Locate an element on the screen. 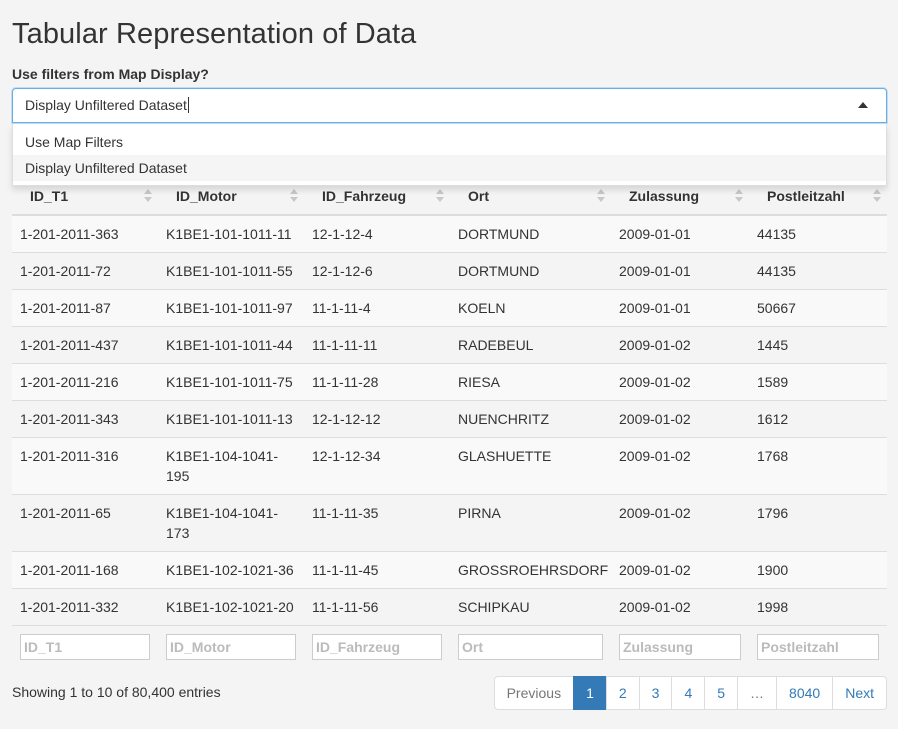 Image resolution: width=898 pixels, height=729 pixels. column-header-label: Postleitzahl is located at coordinates (806, 196).